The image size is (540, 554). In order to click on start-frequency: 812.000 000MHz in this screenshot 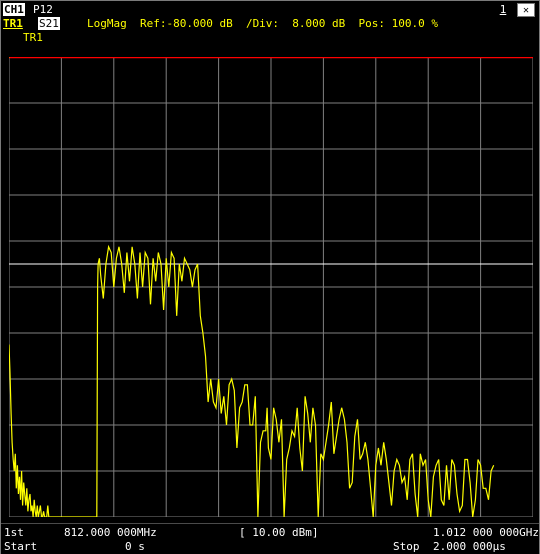, I will do `click(110, 532)`.